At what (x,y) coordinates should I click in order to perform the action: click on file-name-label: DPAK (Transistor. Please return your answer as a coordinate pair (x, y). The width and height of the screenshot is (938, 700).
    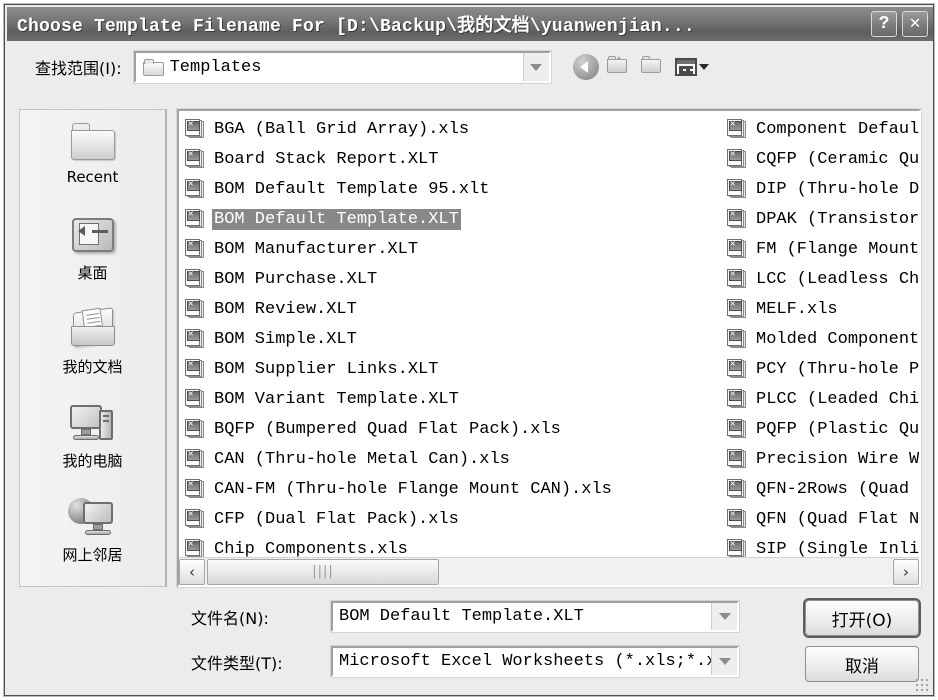
    Looking at the image, I should click on (837, 219).